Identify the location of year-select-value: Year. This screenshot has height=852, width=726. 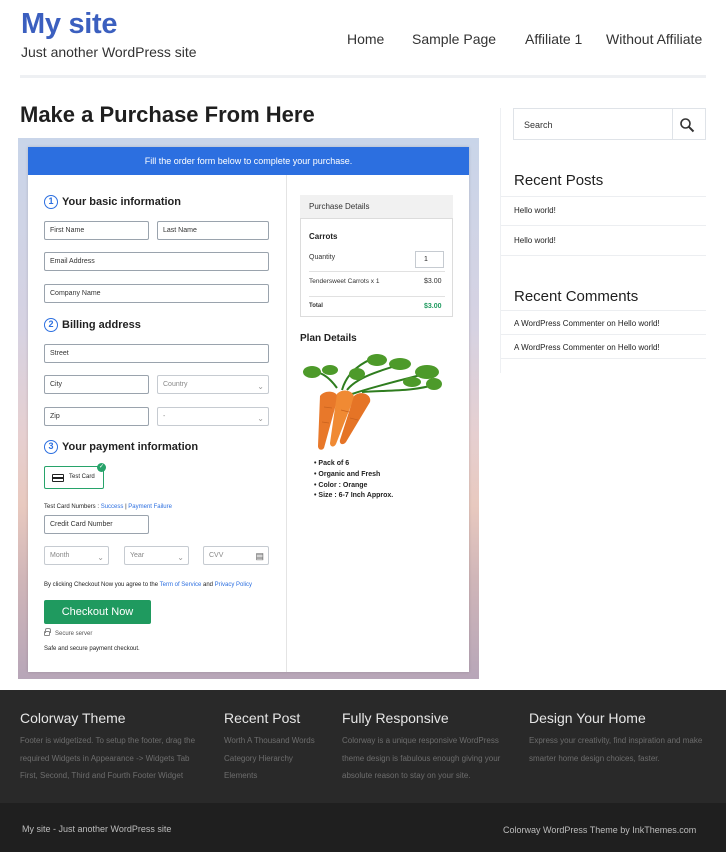
(137, 555).